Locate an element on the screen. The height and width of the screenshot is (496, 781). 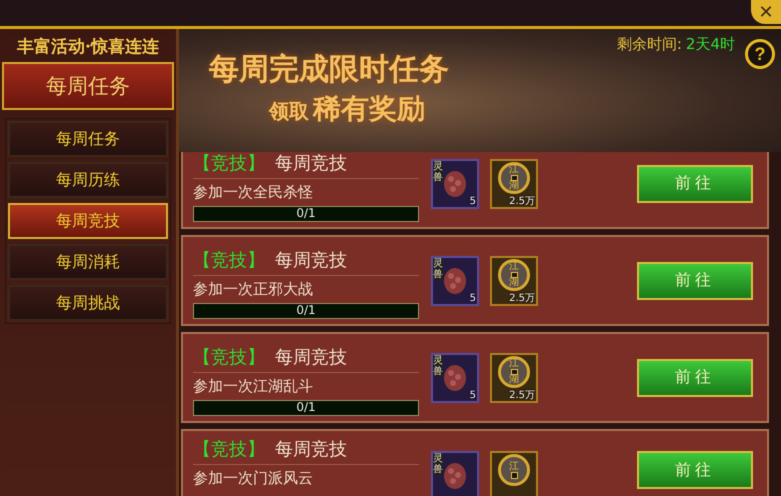
close-button: ✕ is located at coordinates (766, 12).